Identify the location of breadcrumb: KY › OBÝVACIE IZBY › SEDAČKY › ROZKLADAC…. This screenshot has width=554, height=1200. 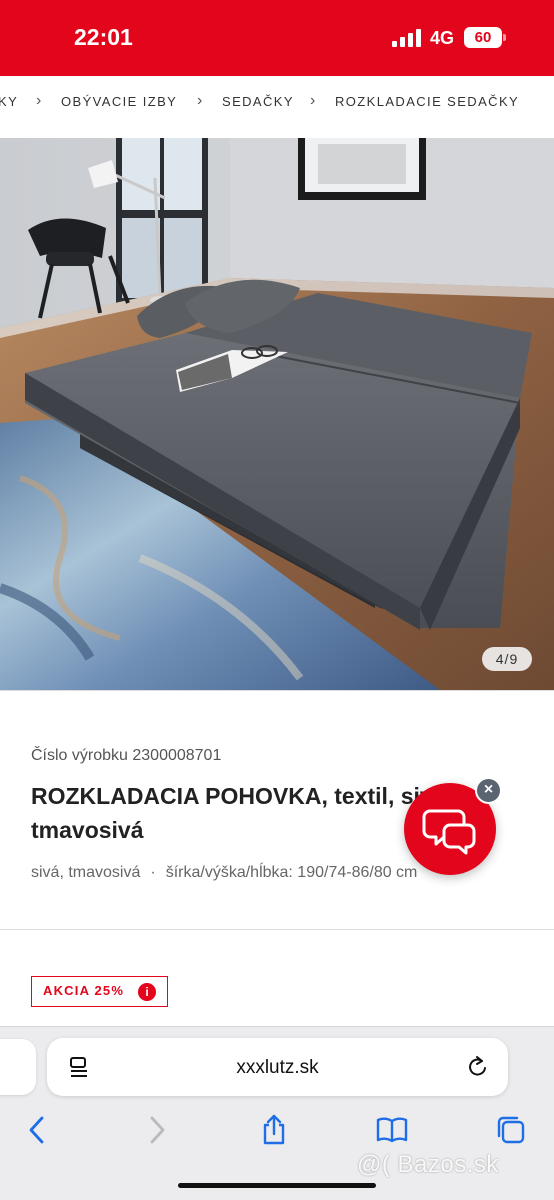
(277, 107).